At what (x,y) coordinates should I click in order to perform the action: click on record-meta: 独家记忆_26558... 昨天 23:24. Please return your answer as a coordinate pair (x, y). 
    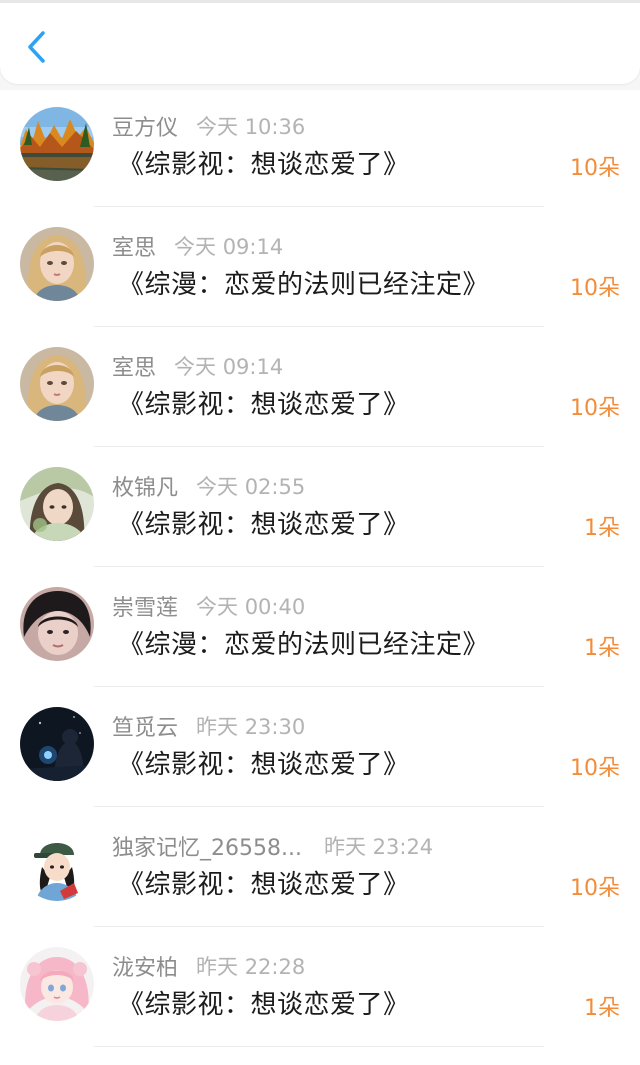
    Looking at the image, I should click on (272, 846).